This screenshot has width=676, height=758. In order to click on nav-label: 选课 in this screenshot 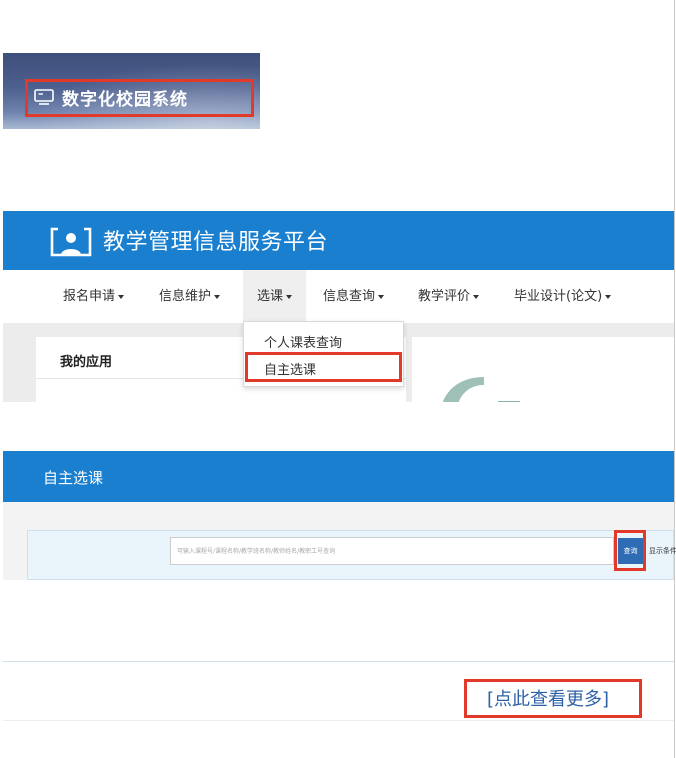, I will do `click(270, 296)`.